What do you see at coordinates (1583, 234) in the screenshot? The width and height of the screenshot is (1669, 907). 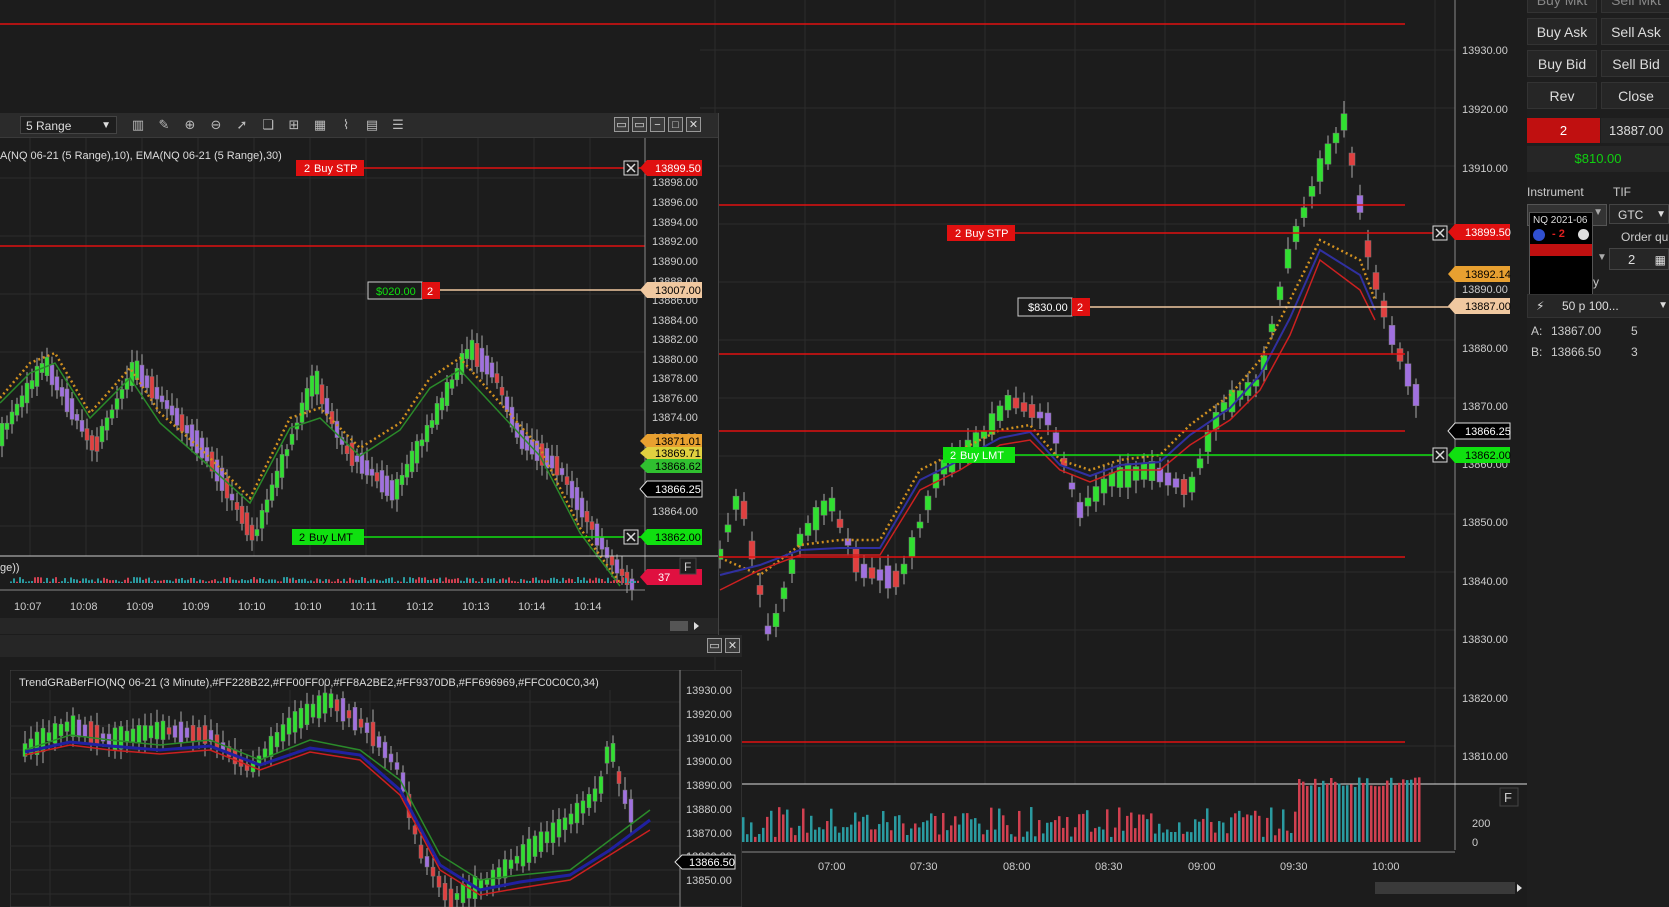 I see `settings-gear-icon` at bounding box center [1583, 234].